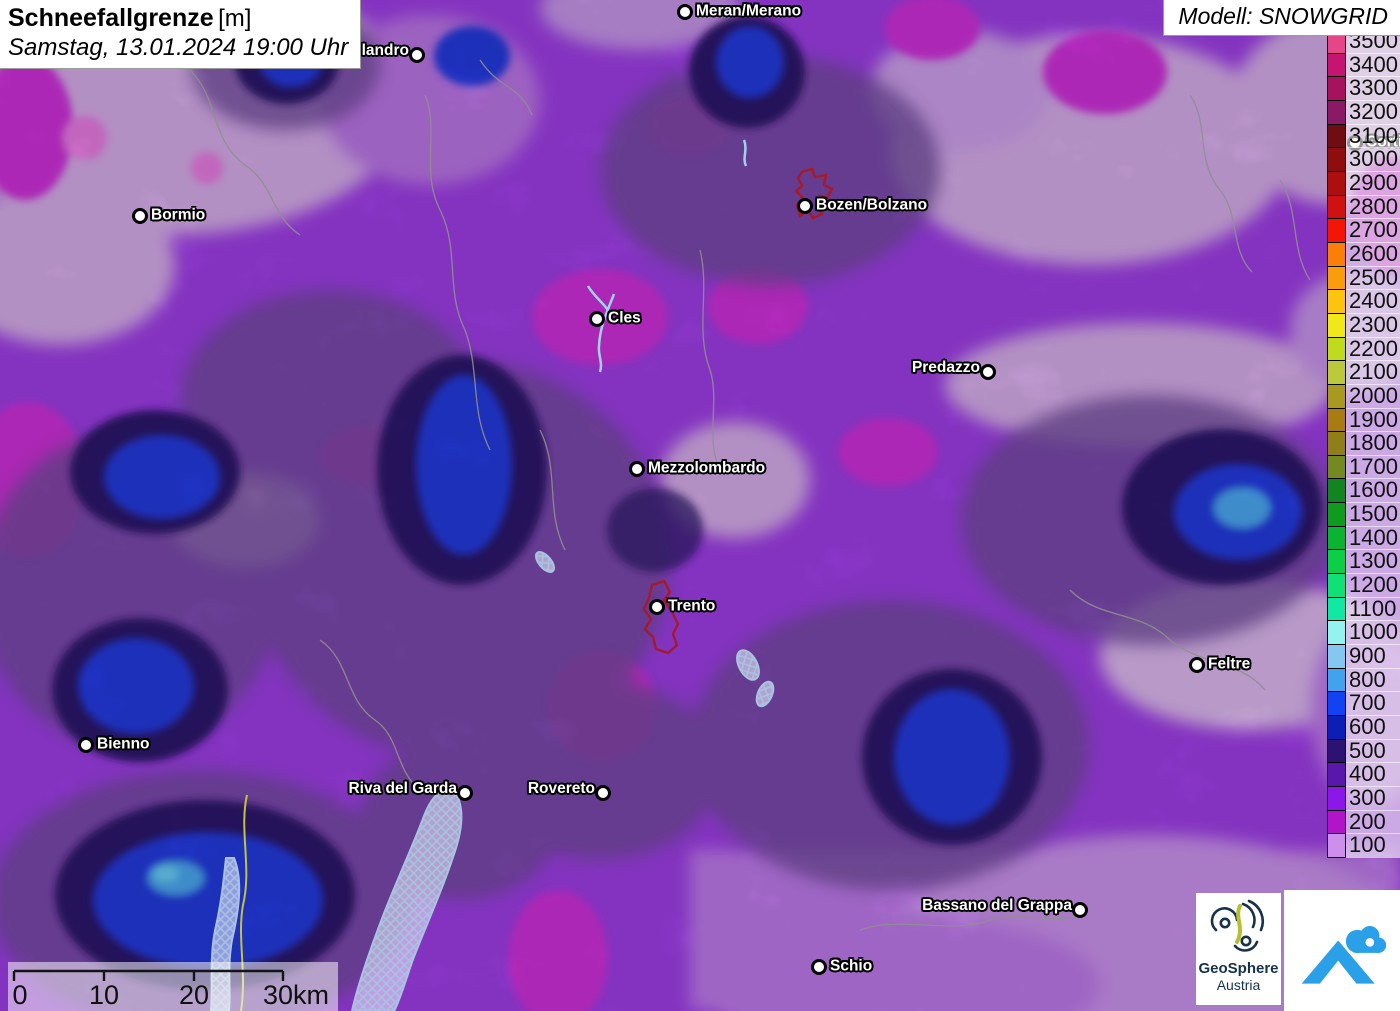 This screenshot has height=1011, width=1400. I want to click on legend-row: 2400, so click(1363, 301).